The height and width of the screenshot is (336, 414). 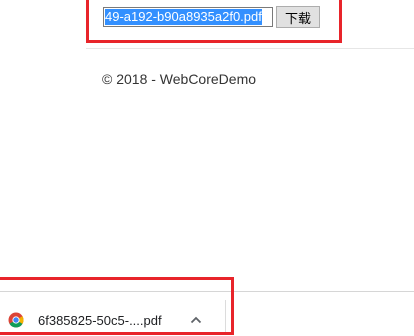 What do you see at coordinates (179, 79) in the screenshot?
I see `footer-copyright: © 2018 - WebCoreDemo` at bounding box center [179, 79].